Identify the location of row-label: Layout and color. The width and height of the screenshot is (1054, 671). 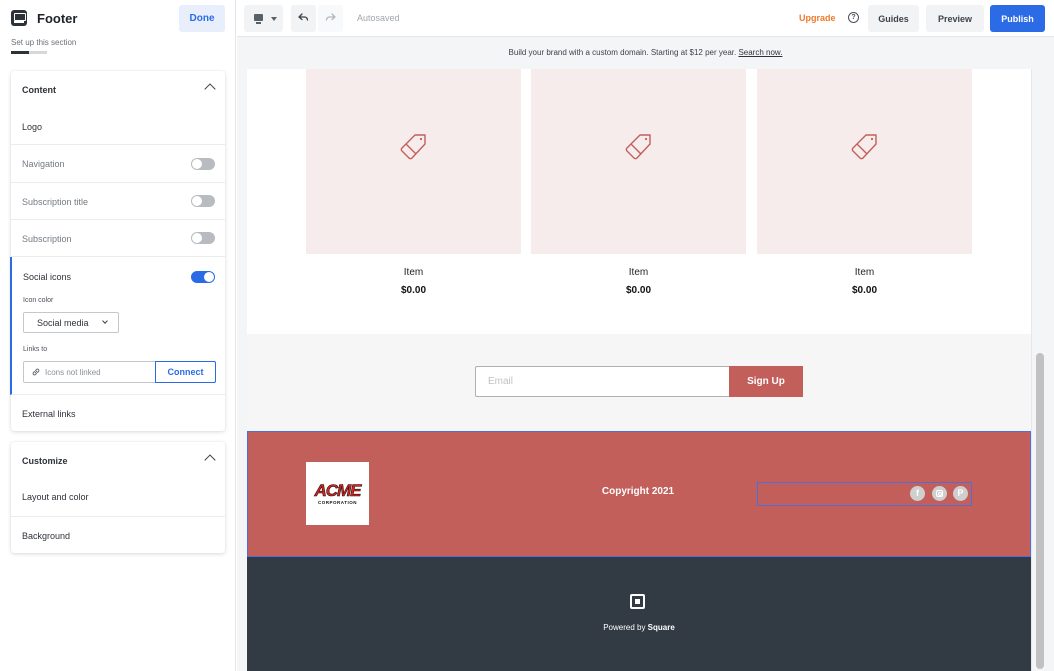
(55, 497).